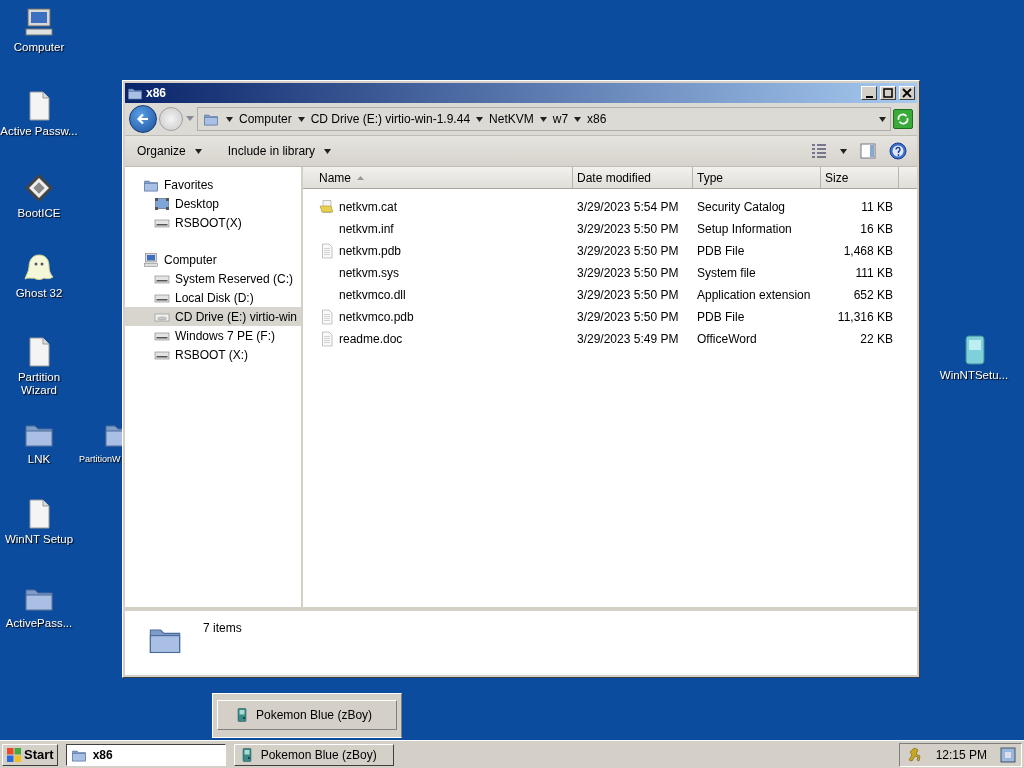 The image size is (1024, 768). I want to click on view-options-icon, so click(819, 151).